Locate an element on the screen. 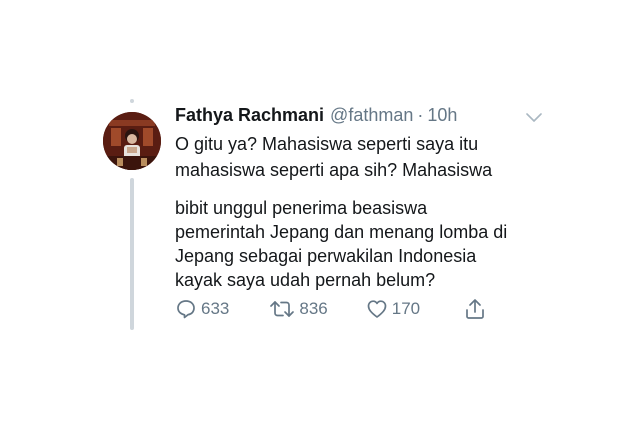 Image resolution: width=644 pixels, height=430 pixels. retweet-button: 836 is located at coordinates (298, 309).